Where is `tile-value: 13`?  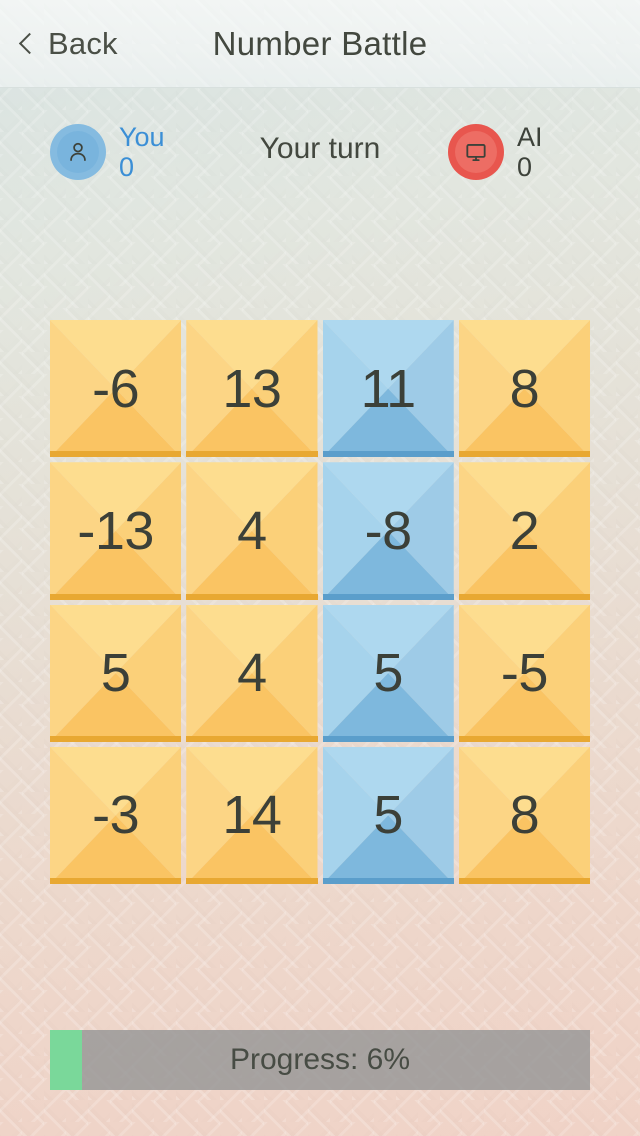 tile-value: 13 is located at coordinates (252, 388).